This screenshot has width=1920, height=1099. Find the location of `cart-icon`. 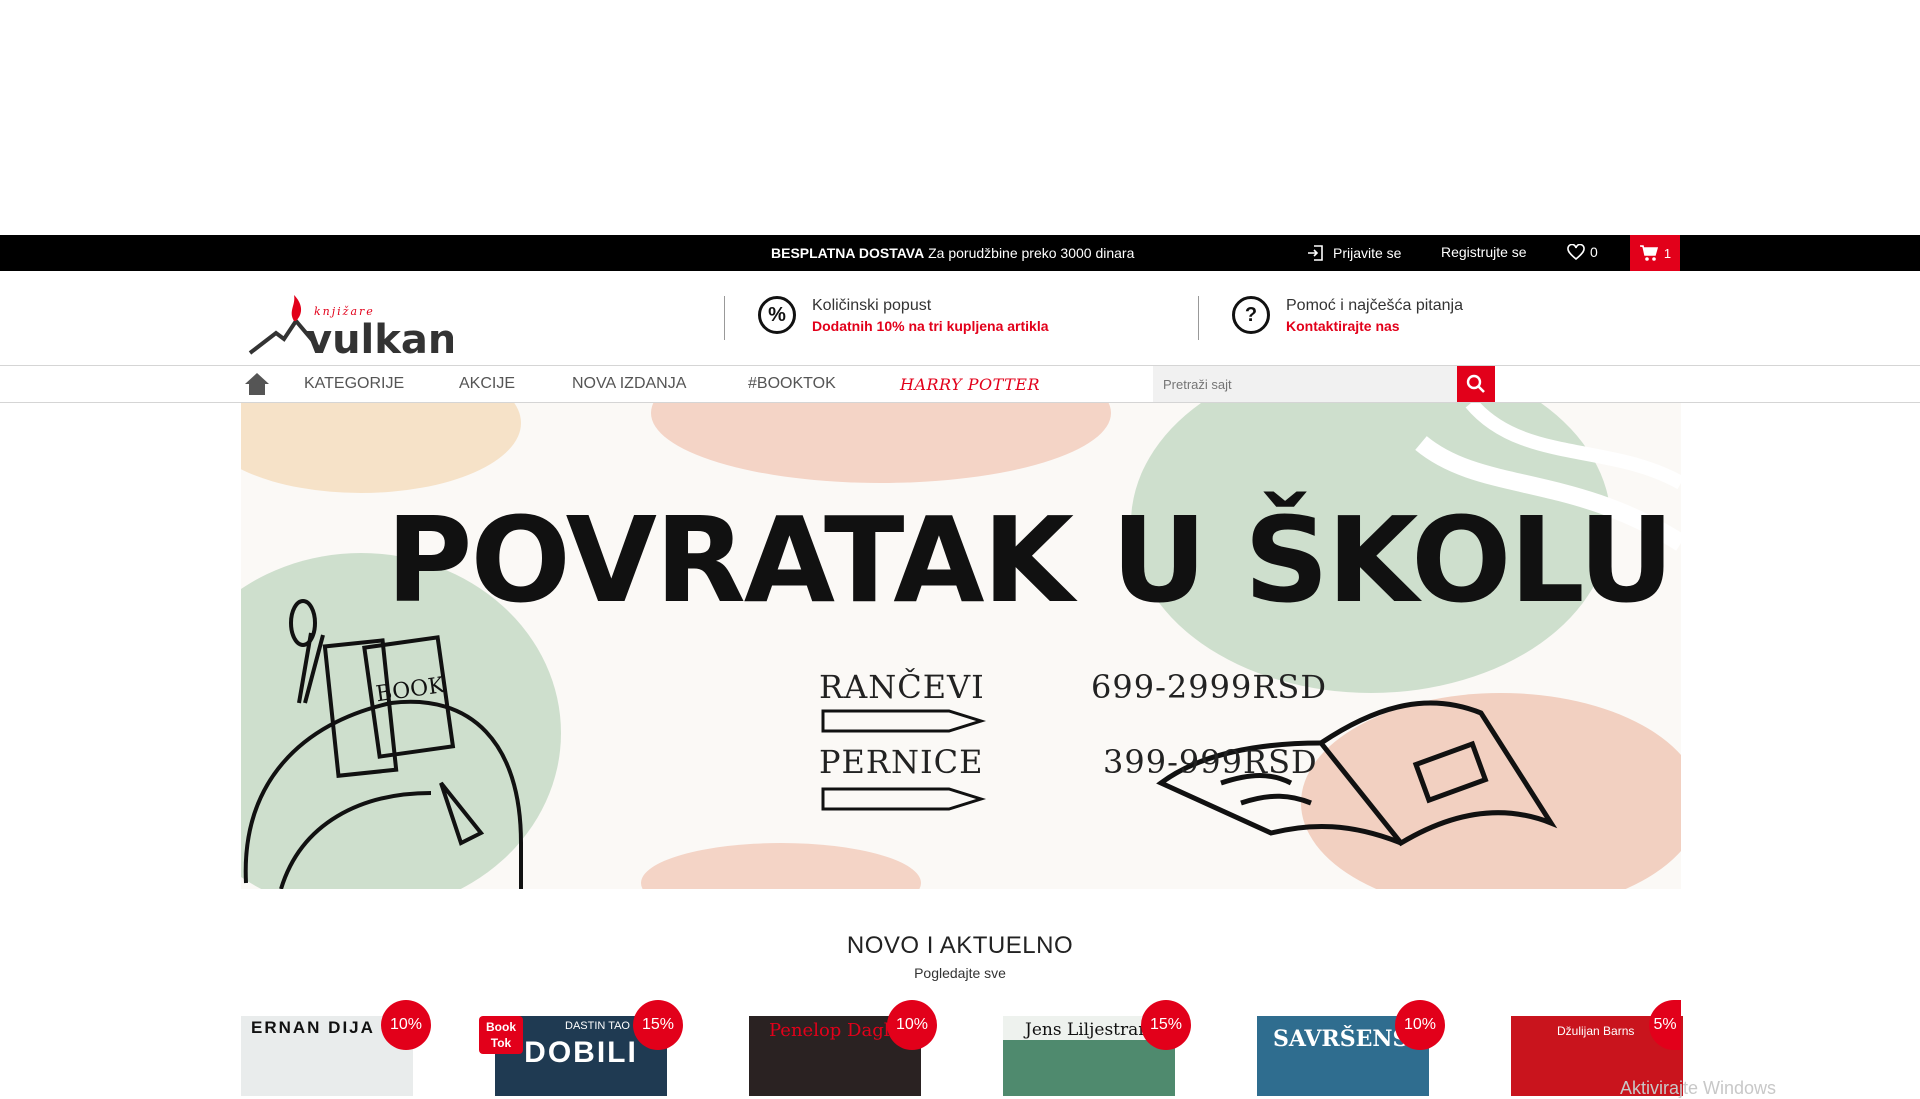

cart-icon is located at coordinates (1648, 253).